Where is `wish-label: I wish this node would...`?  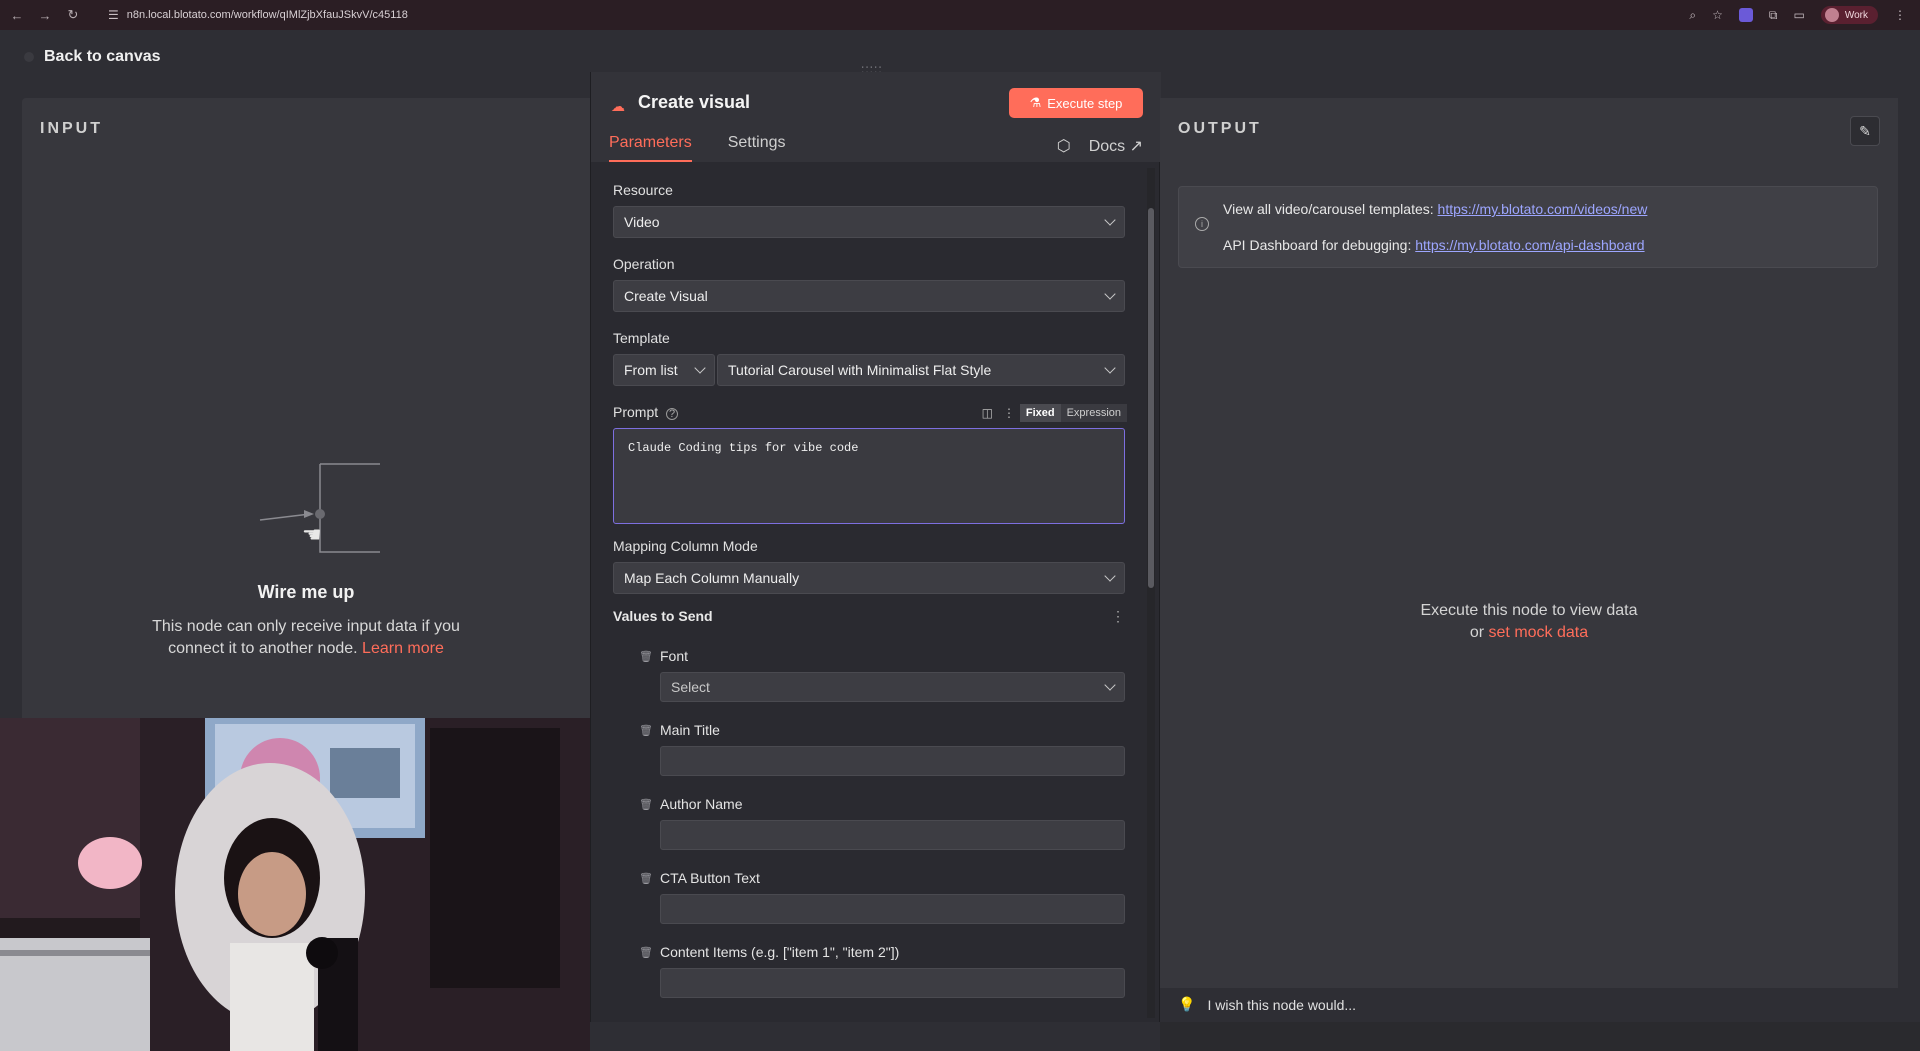
wish-label: I wish this node would... is located at coordinates (1282, 1004).